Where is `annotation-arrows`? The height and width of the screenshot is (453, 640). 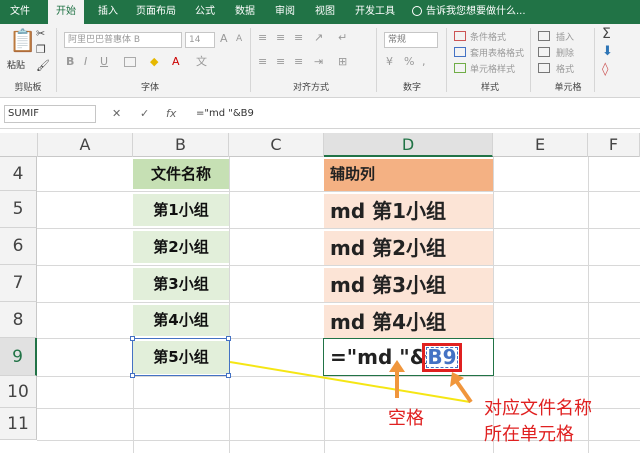
annotation-arrows is located at coordinates (351, 382).